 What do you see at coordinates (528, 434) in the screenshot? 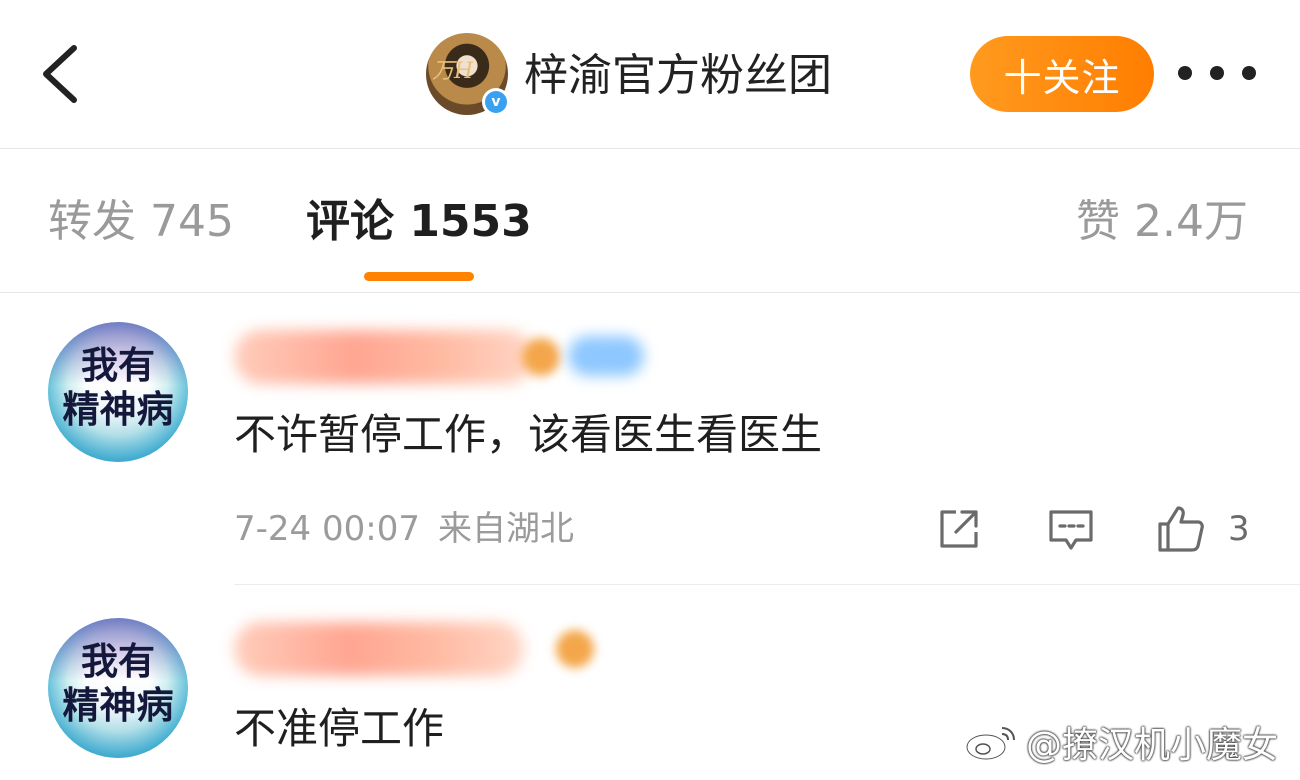
I see `comment-text: 不许暂停工作，该看医生看医生` at bounding box center [528, 434].